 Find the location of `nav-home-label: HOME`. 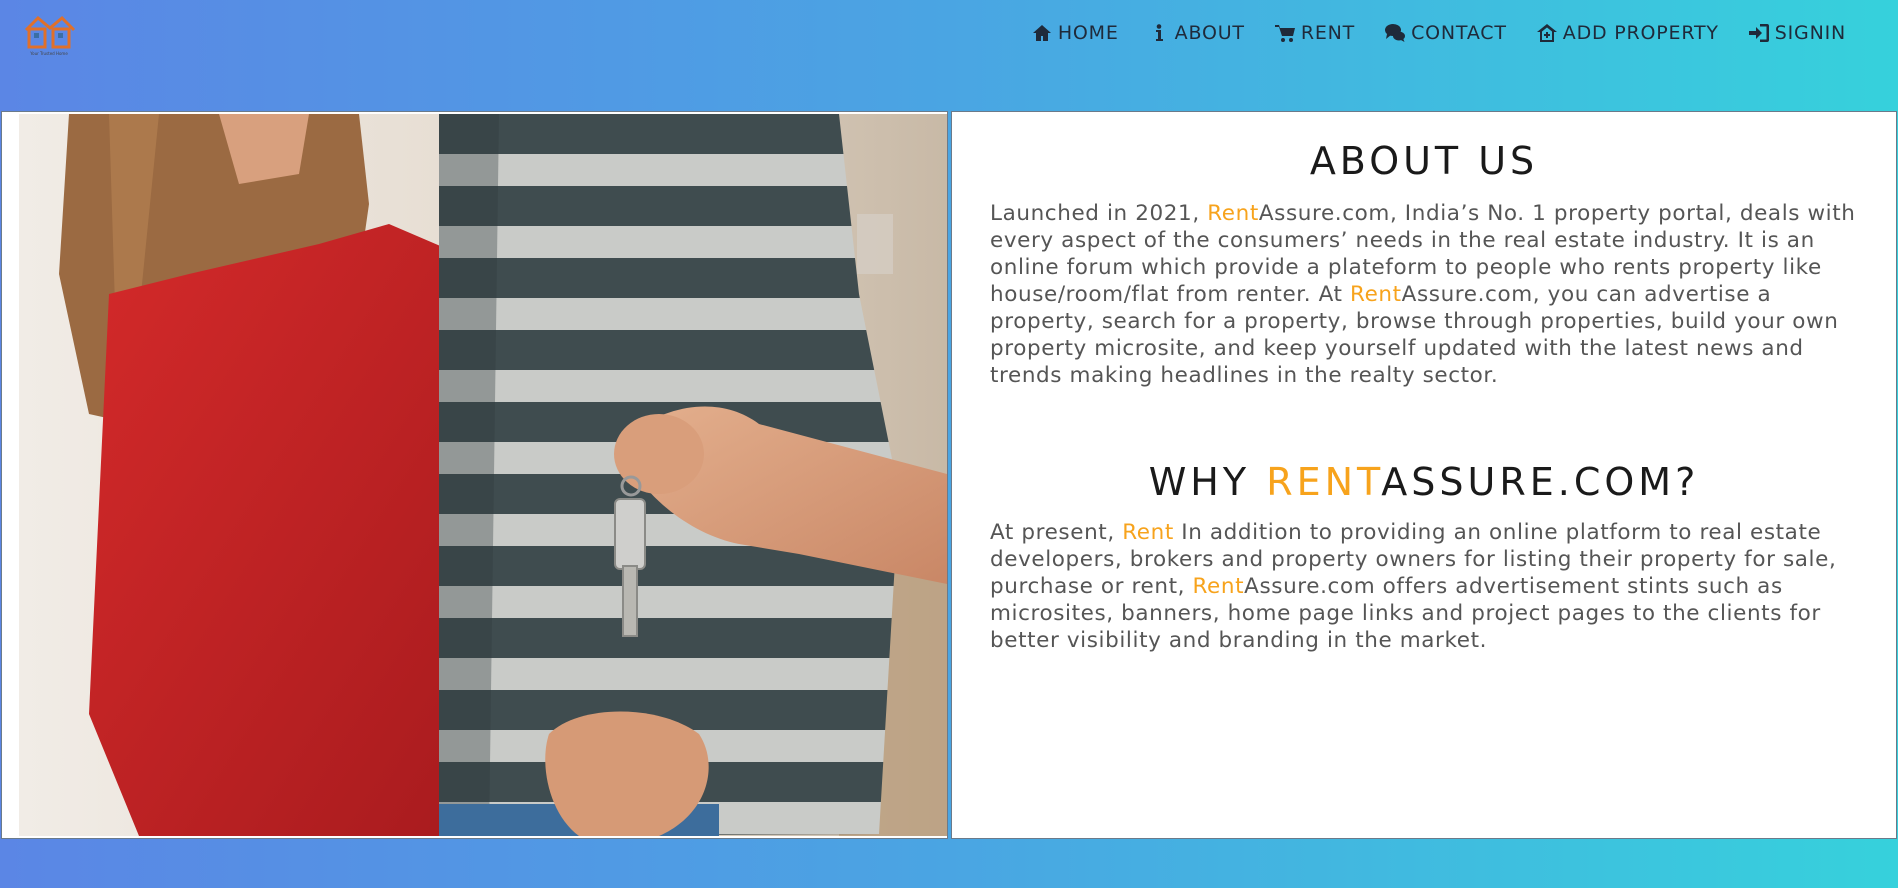

nav-home-label: HOME is located at coordinates (1088, 33).